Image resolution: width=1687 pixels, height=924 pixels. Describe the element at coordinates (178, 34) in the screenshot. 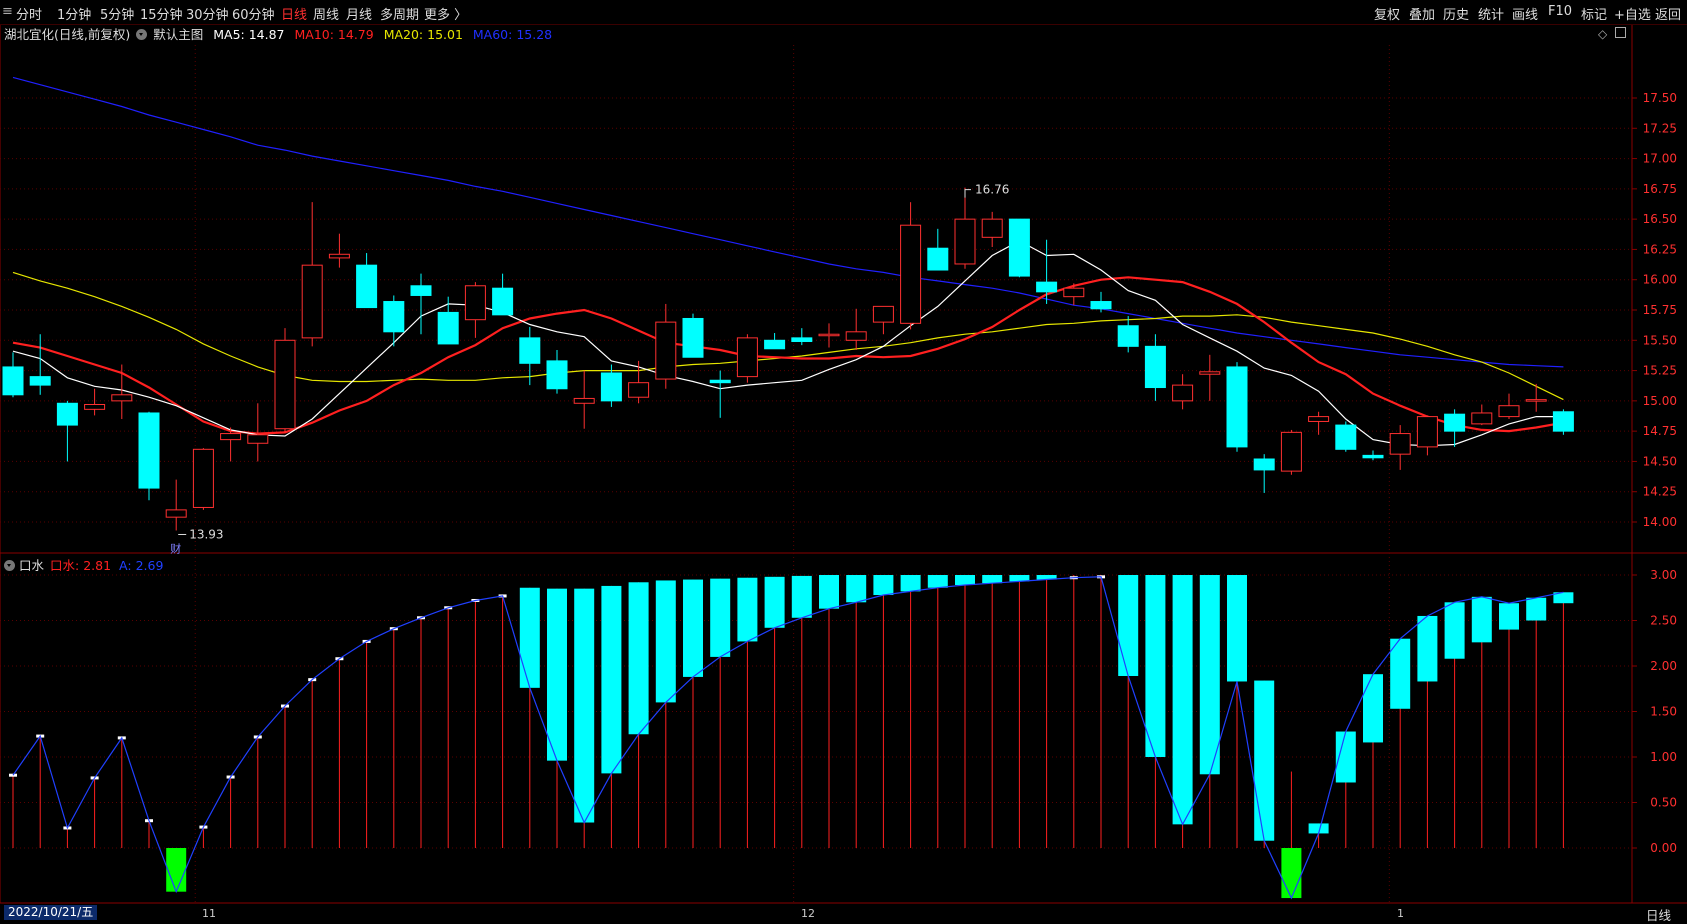

I see `main-chart-label: 默认主图` at that location.